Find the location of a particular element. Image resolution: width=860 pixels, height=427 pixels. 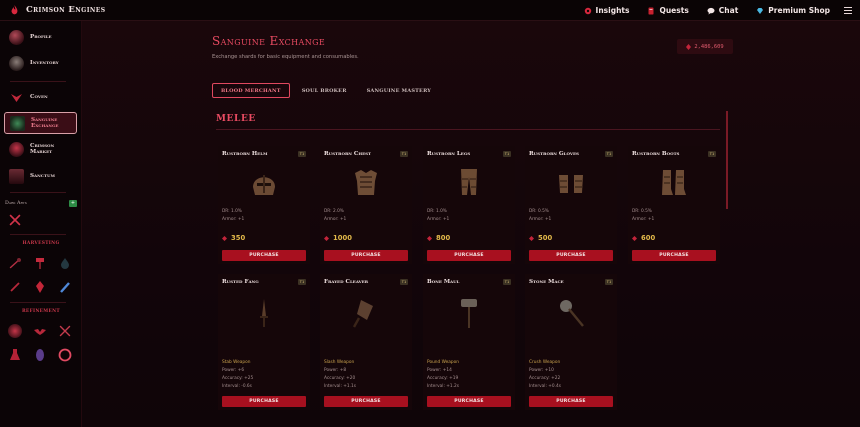

stat-armor: Armor: +1 is located at coordinates (335, 219).